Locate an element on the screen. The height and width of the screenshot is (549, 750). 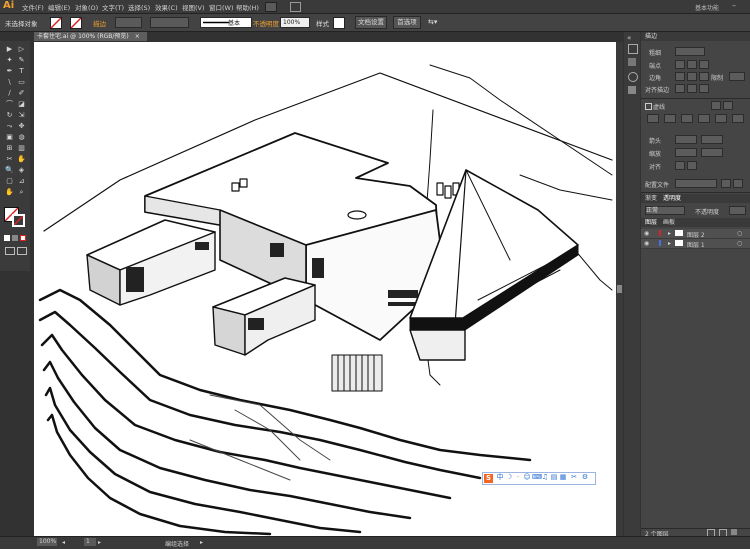
type-tool-icon: T is located at coordinates (21, 71).